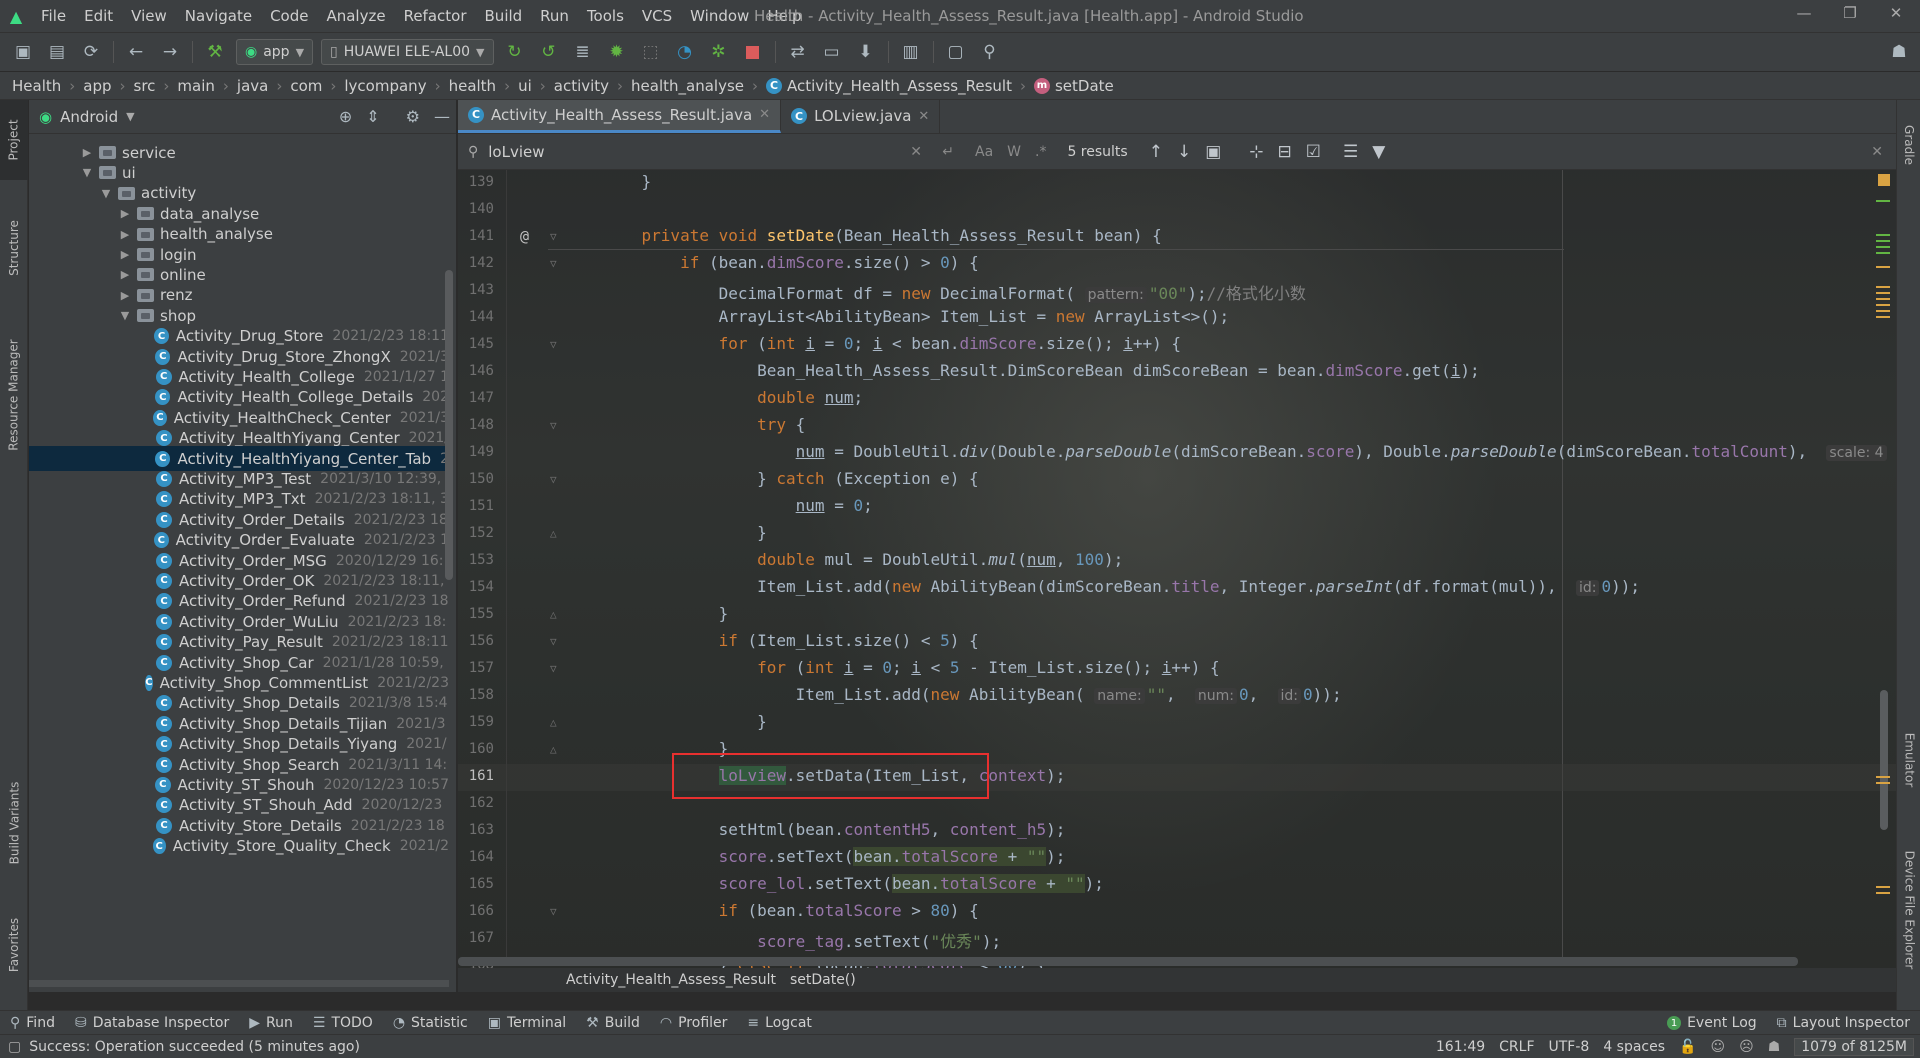  I want to click on tool-todo: ☰ TODO, so click(343, 1023).